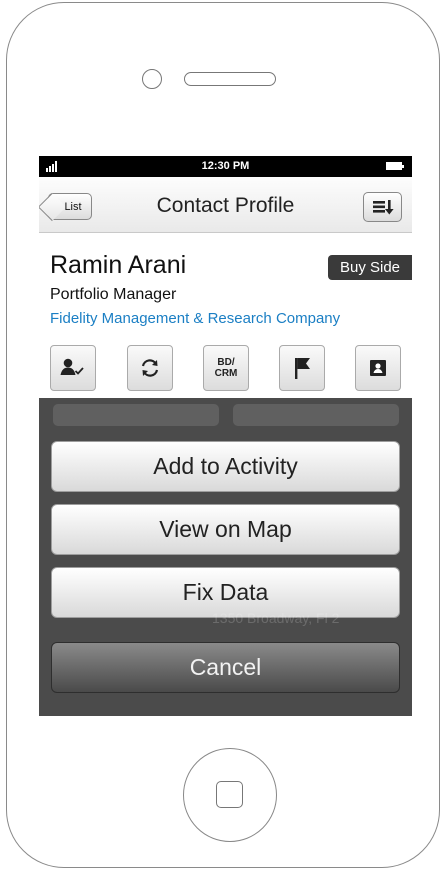 The height and width of the screenshot is (871, 445). I want to click on bd-crm-icon: BD/ CRM, so click(226, 368).